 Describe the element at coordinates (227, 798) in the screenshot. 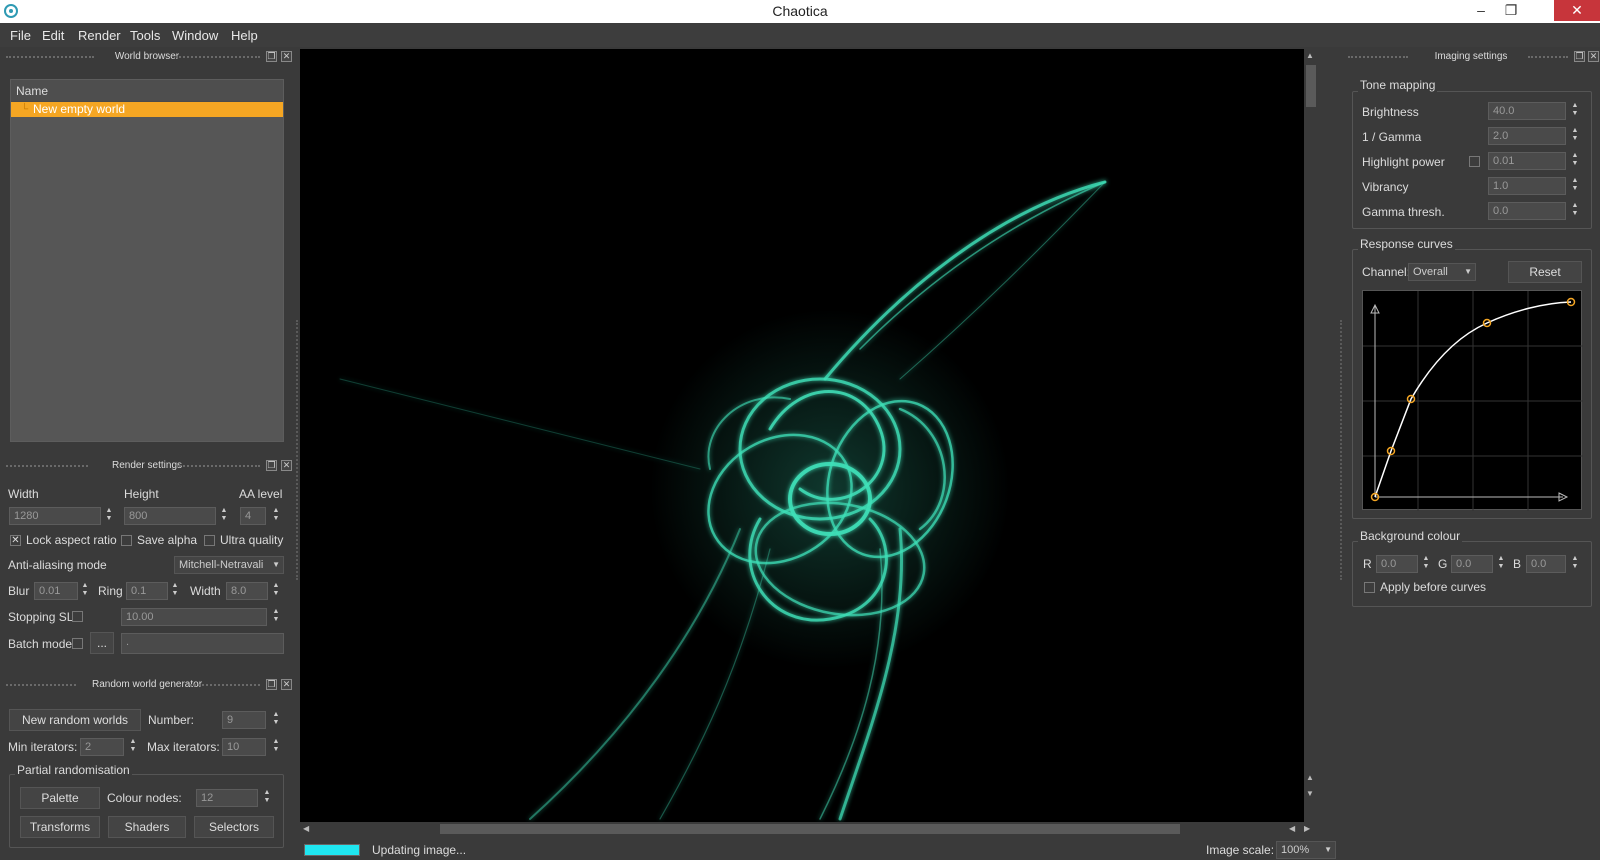

I see `colour-nodes-input: 12` at that location.